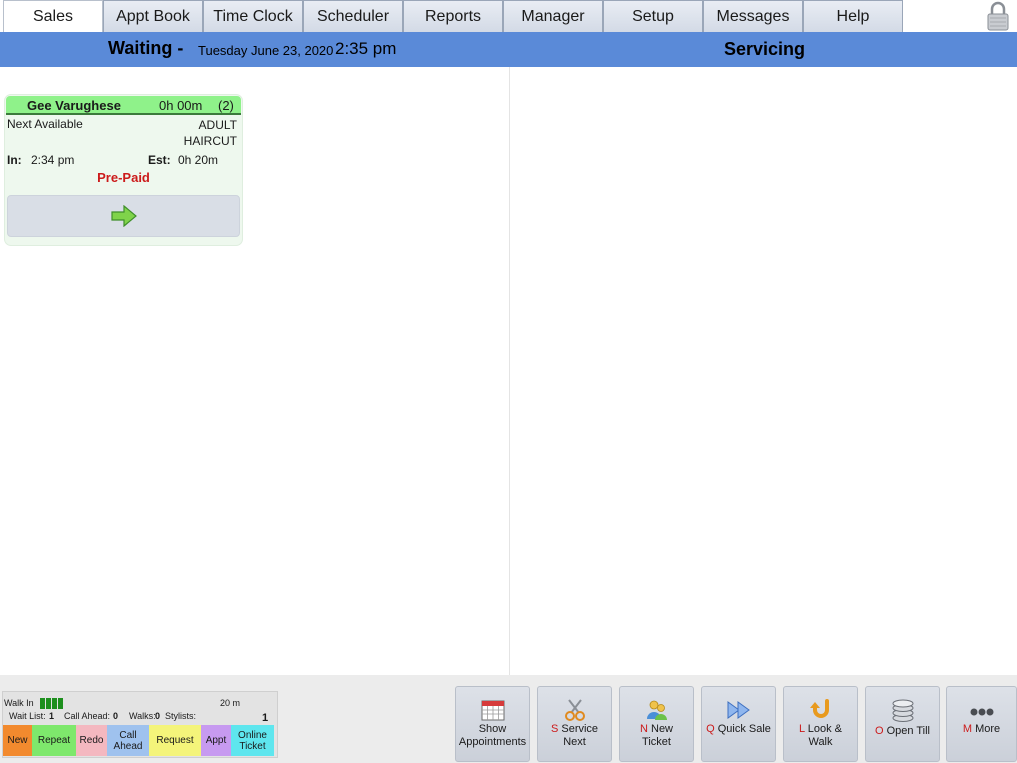 The height and width of the screenshot is (763, 1017). I want to click on legend-tag-request: Request, so click(175, 740).